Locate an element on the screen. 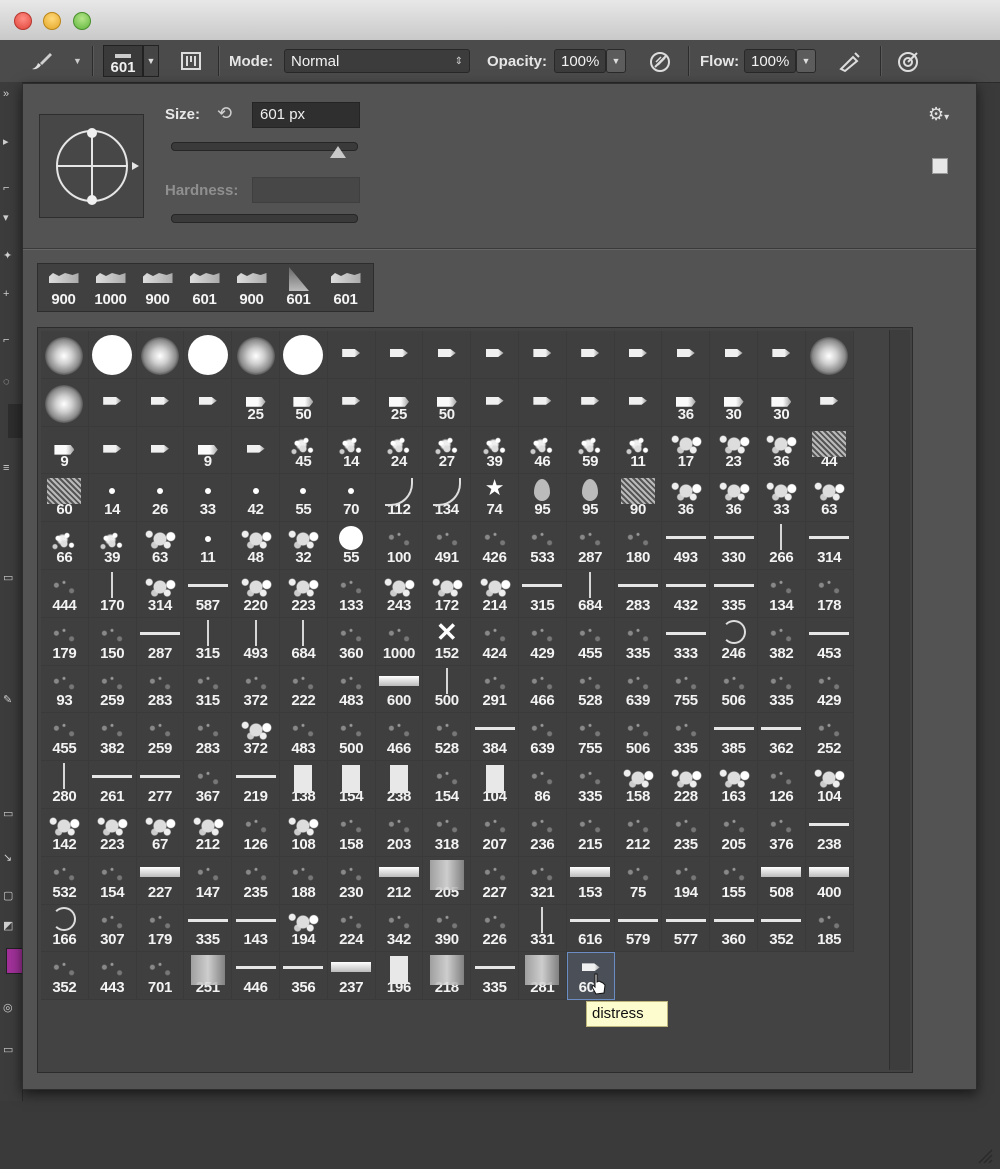 Image resolution: width=1000 pixels, height=1169 pixels. brush-preset-item: 112 is located at coordinates (399, 498).